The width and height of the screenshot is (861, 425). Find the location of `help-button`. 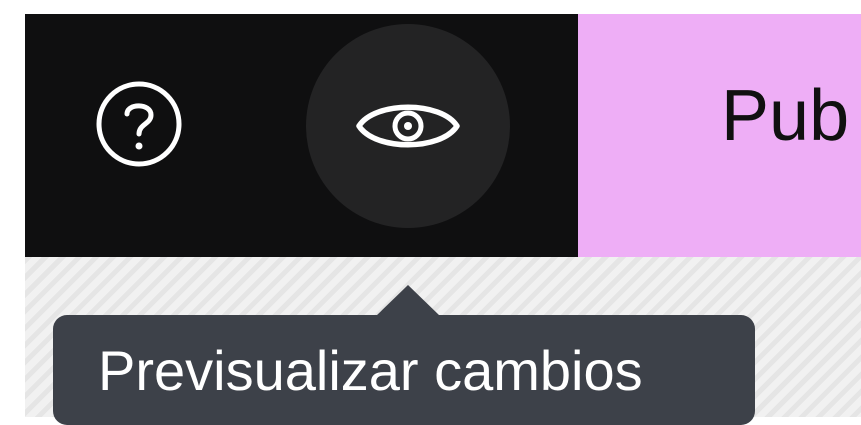

help-button is located at coordinates (139, 124).